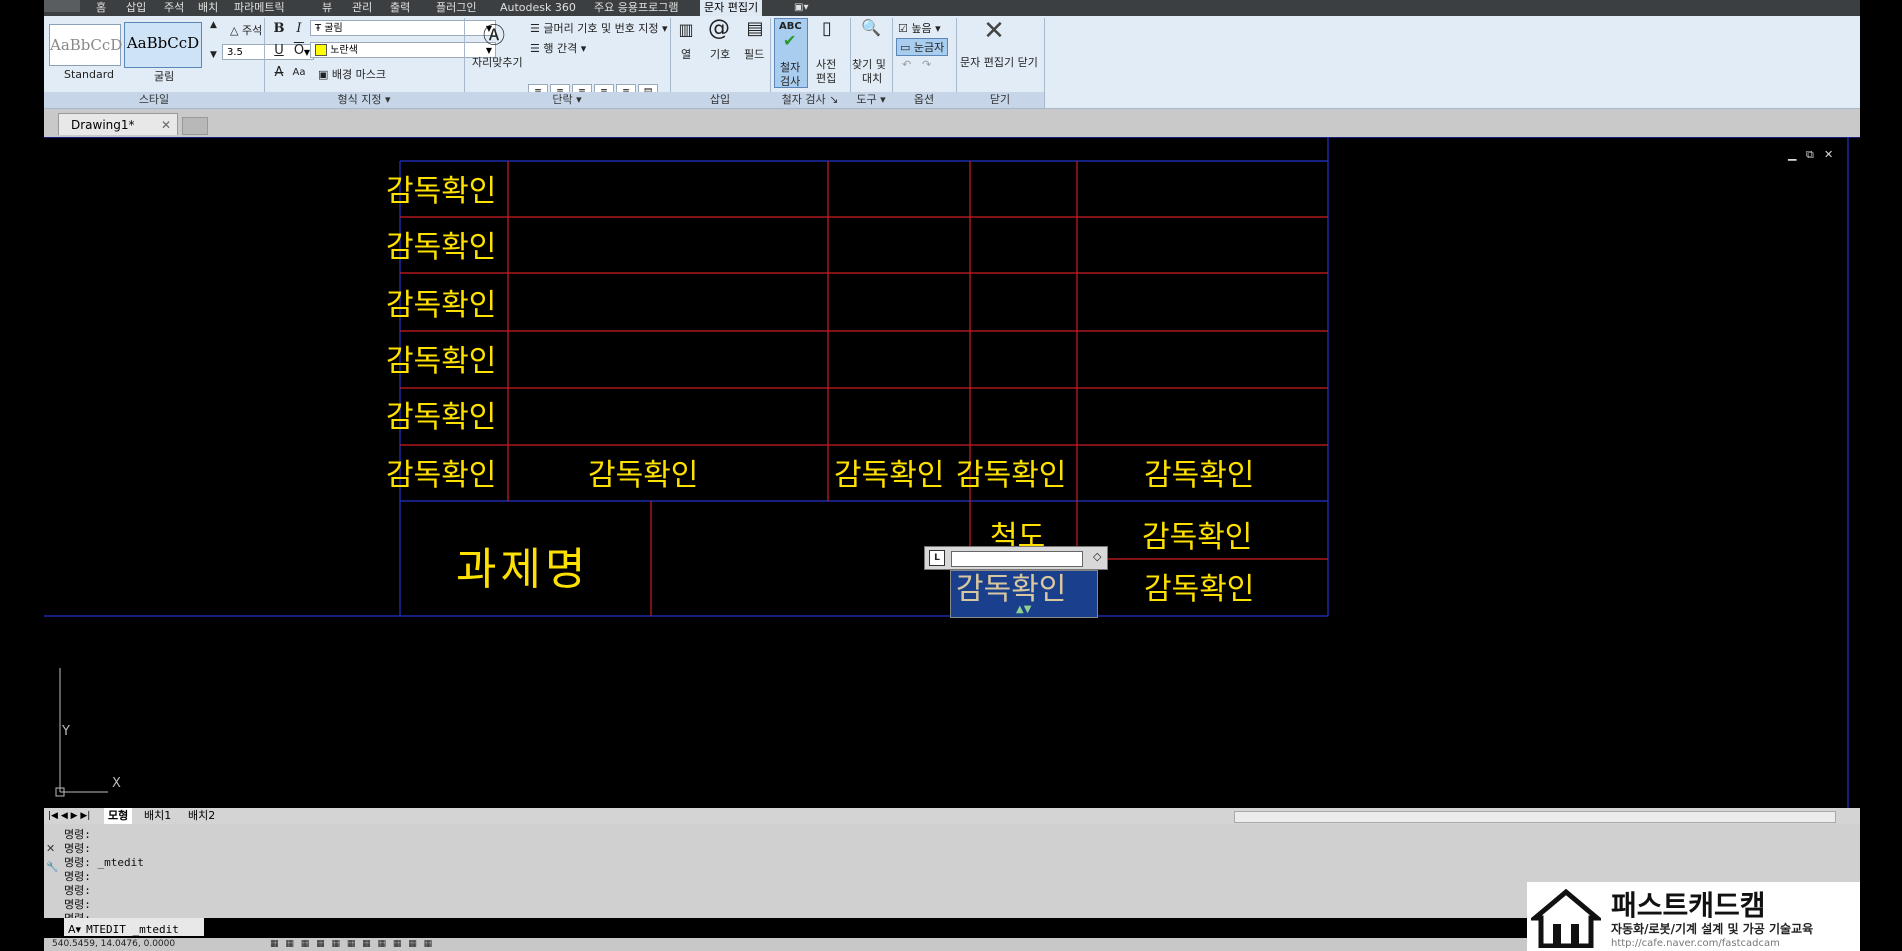 Image resolution: width=1902 pixels, height=951 pixels. I want to click on command-prompt-icon: A▾, so click(75, 929).